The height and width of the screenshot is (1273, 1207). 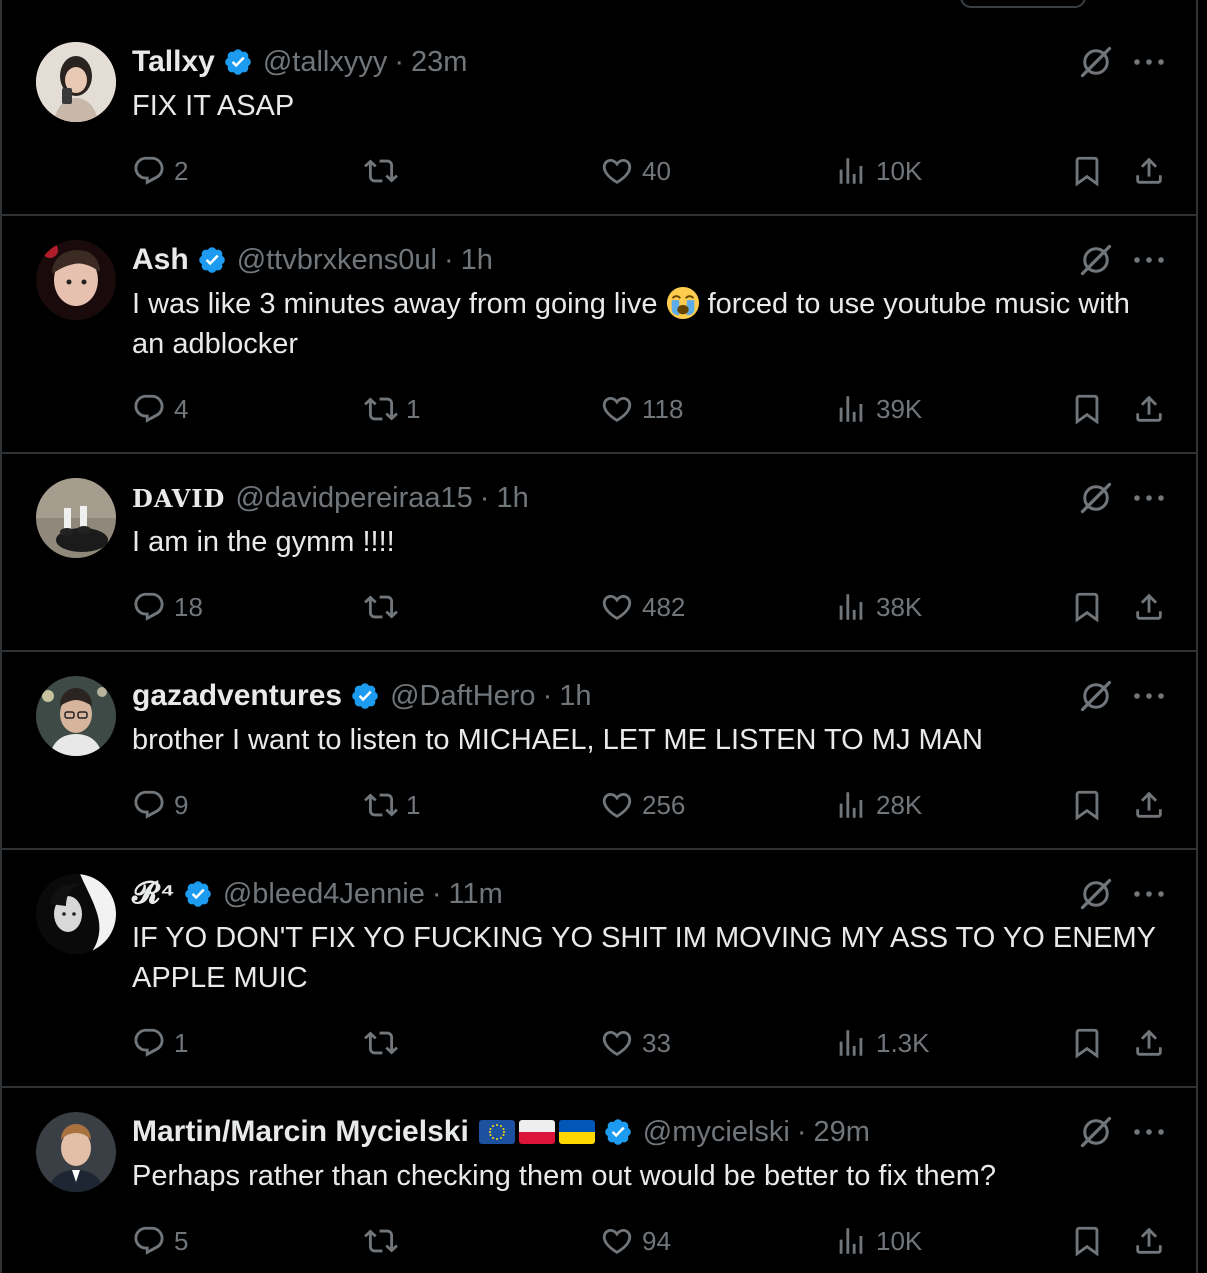 What do you see at coordinates (641, 409) in the screenshot?
I see `like-button: 118` at bounding box center [641, 409].